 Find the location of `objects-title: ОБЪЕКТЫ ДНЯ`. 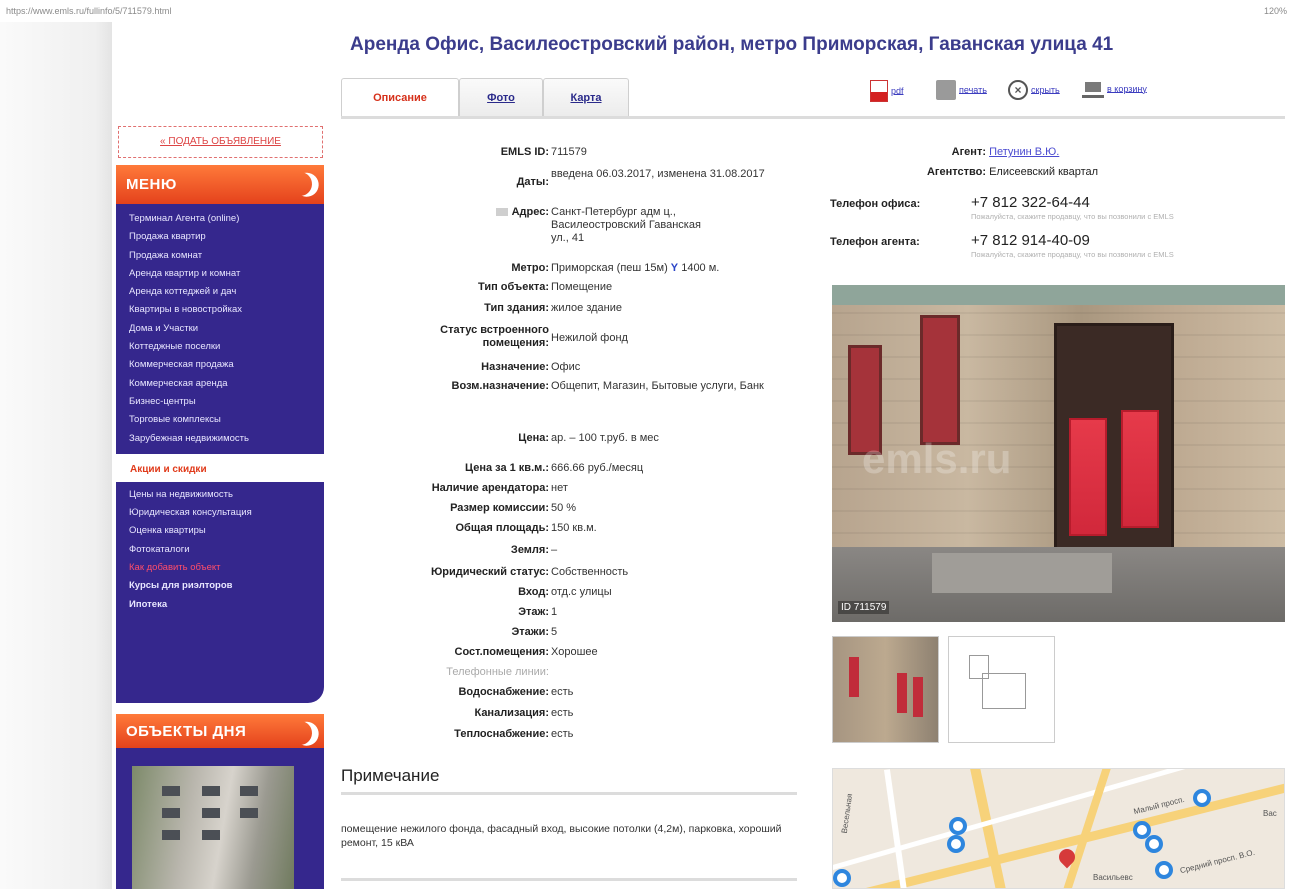

objects-title: ОБЪЕКТЫ ДНЯ is located at coordinates (186, 731).